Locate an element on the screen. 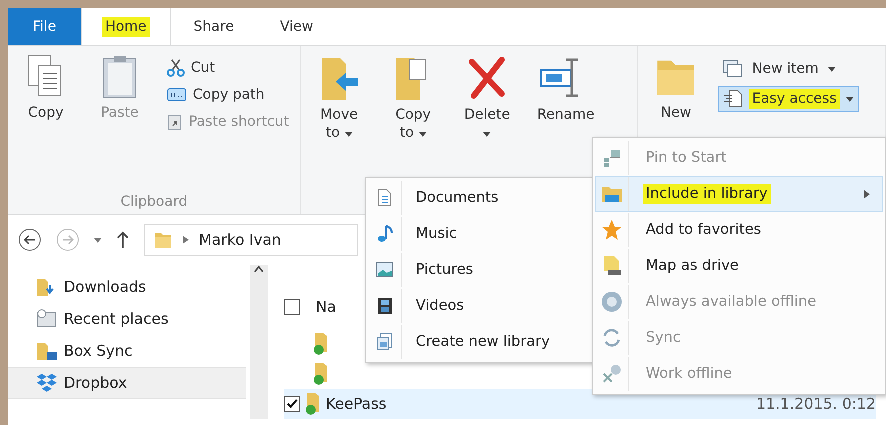  file-name: KeePass is located at coordinates (356, 404).